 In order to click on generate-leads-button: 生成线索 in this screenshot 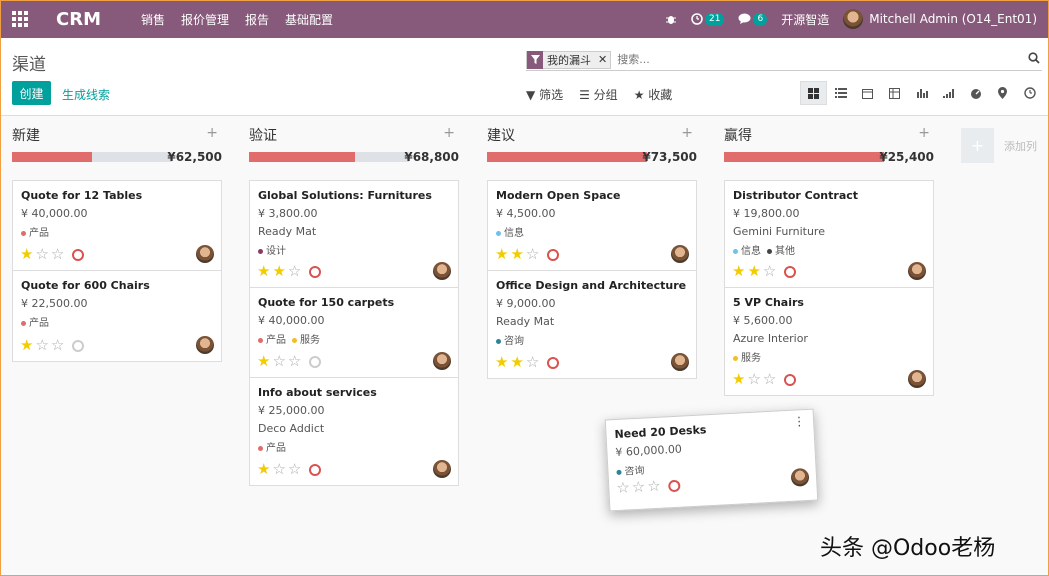, I will do `click(86, 94)`.